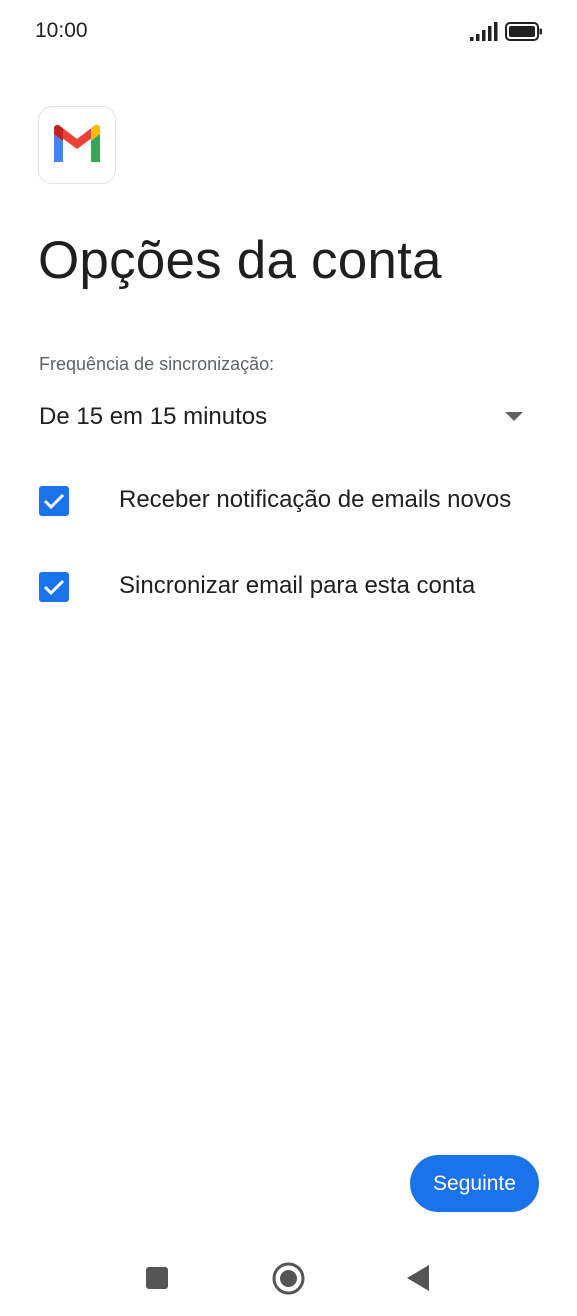  Describe the element at coordinates (153, 416) in the screenshot. I see `sync-frequency-value: De 15 em 15 minutos` at that location.